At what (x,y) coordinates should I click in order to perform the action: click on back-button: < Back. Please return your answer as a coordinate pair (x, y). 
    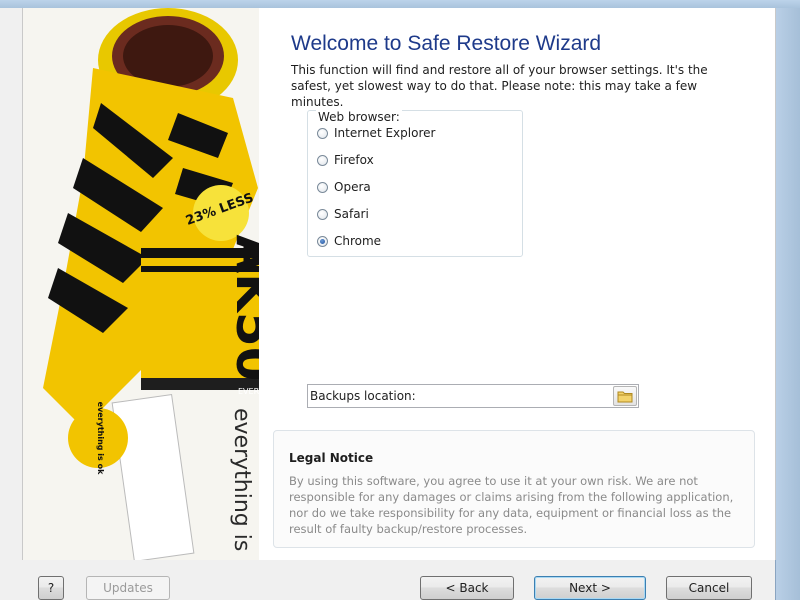
    Looking at the image, I should click on (467, 588).